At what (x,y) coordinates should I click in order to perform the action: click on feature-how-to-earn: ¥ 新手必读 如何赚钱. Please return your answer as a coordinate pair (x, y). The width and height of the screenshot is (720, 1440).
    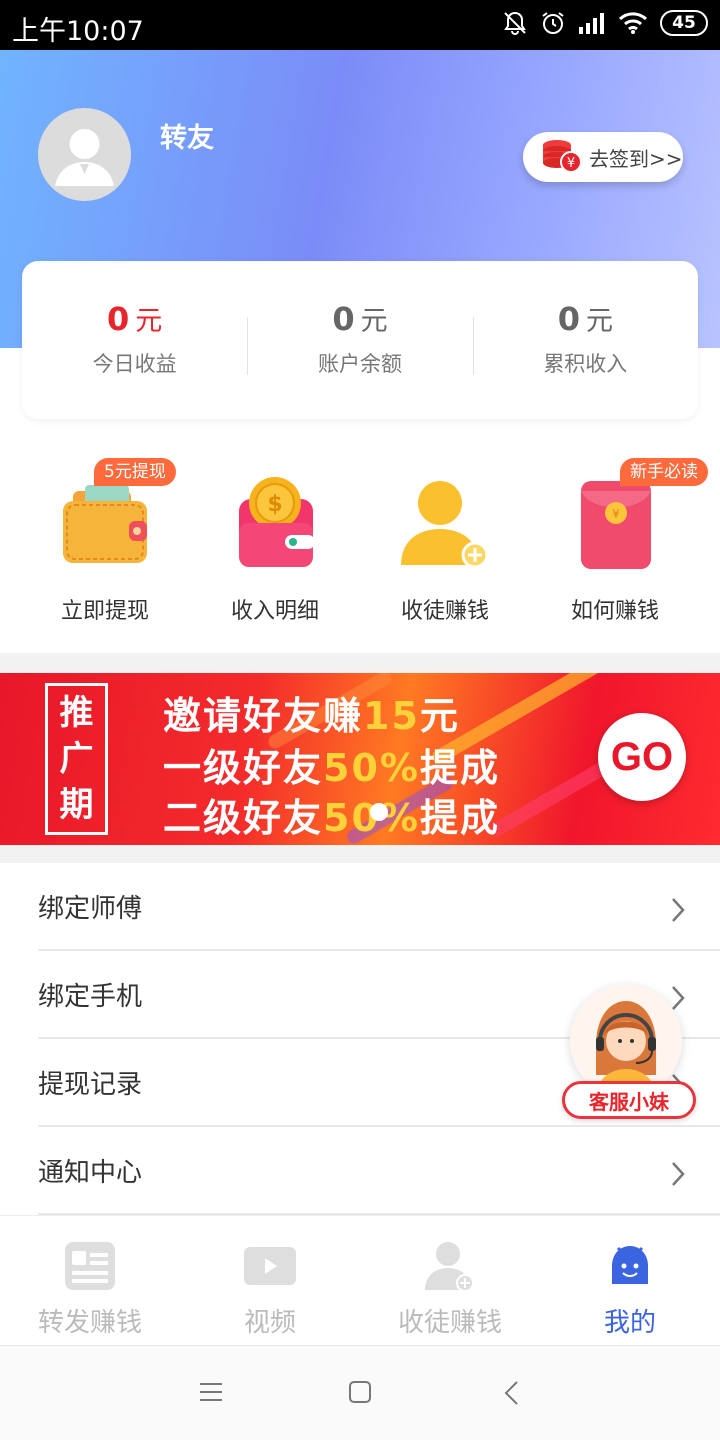
    Looking at the image, I should click on (619, 545).